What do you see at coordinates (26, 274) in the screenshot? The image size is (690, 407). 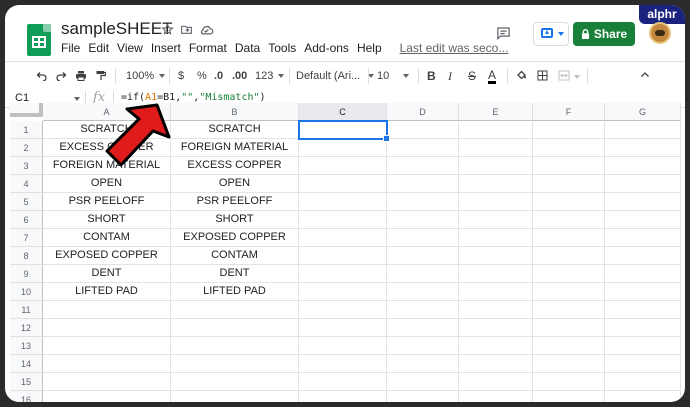 I see `row-header: 9` at bounding box center [26, 274].